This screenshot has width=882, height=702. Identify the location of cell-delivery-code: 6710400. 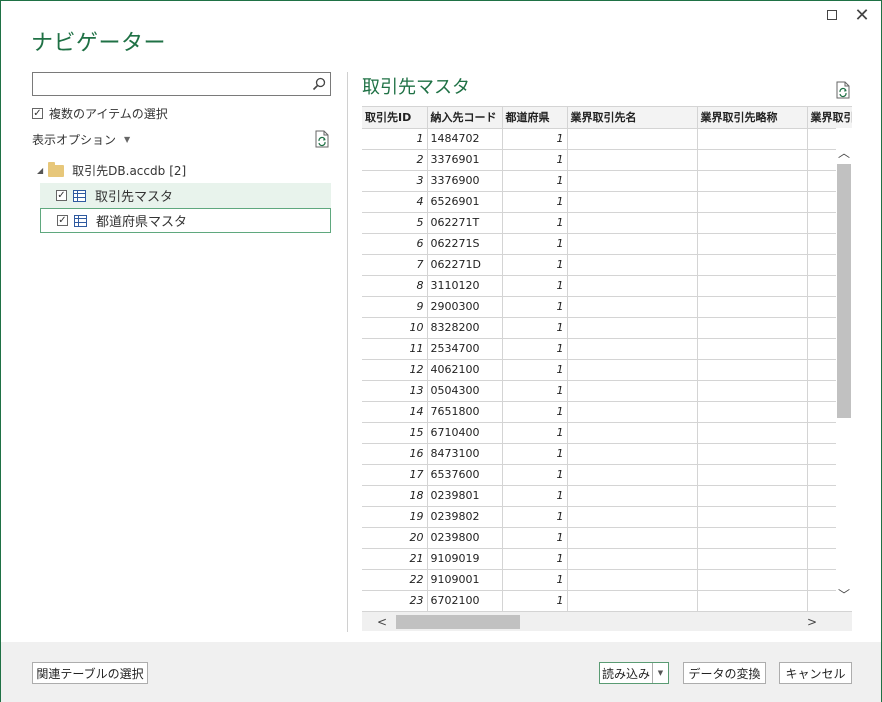
(465, 433).